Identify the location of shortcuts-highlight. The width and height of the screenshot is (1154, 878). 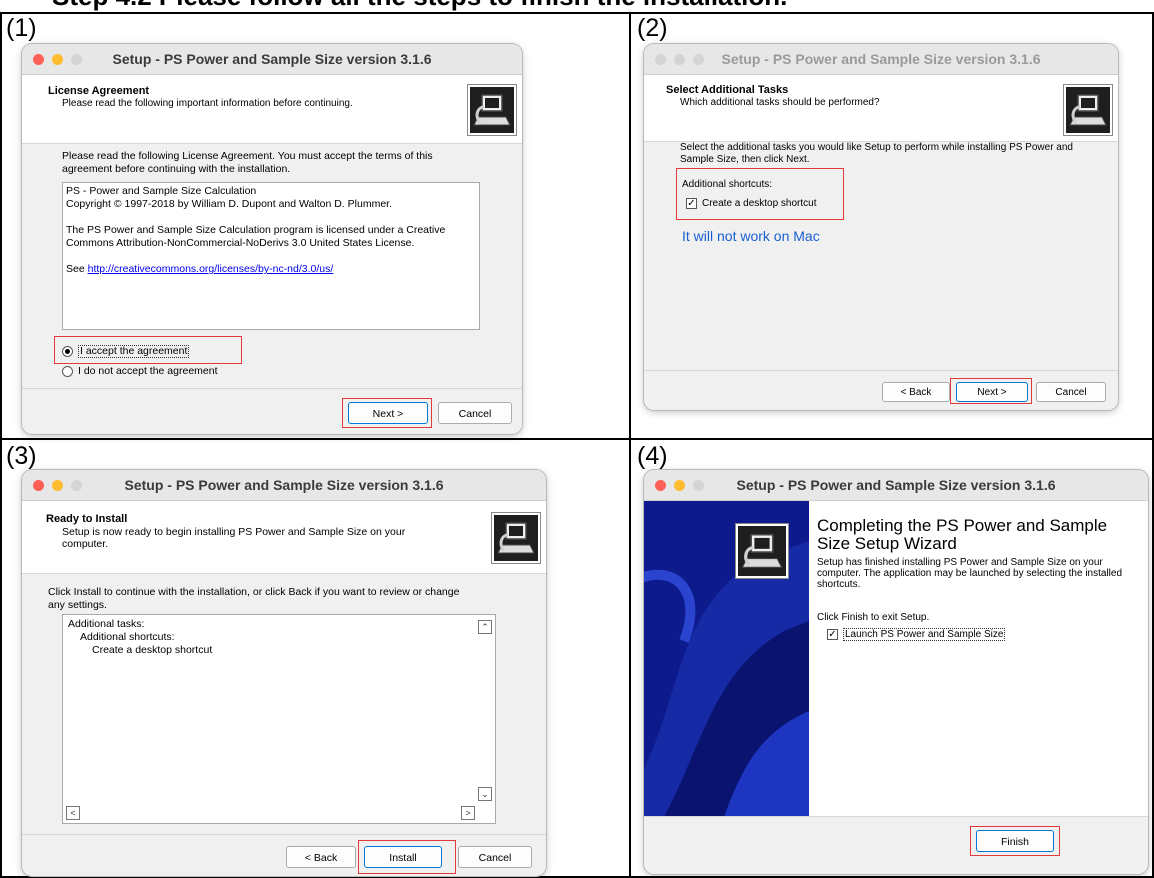
(760, 194).